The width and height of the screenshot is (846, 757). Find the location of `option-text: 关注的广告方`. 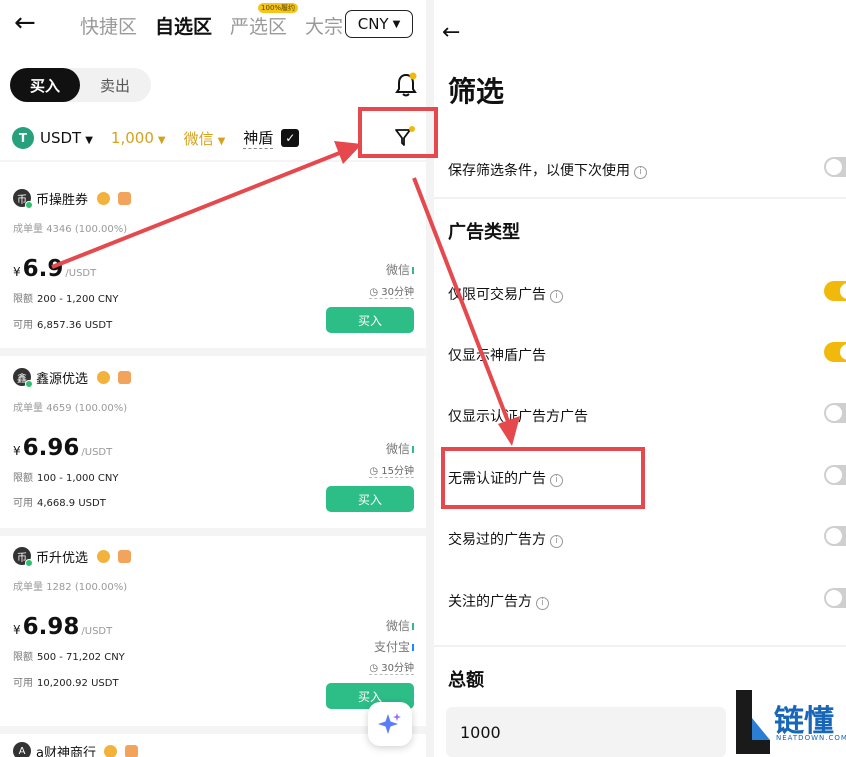

option-text: 关注的广告方 is located at coordinates (490, 602).